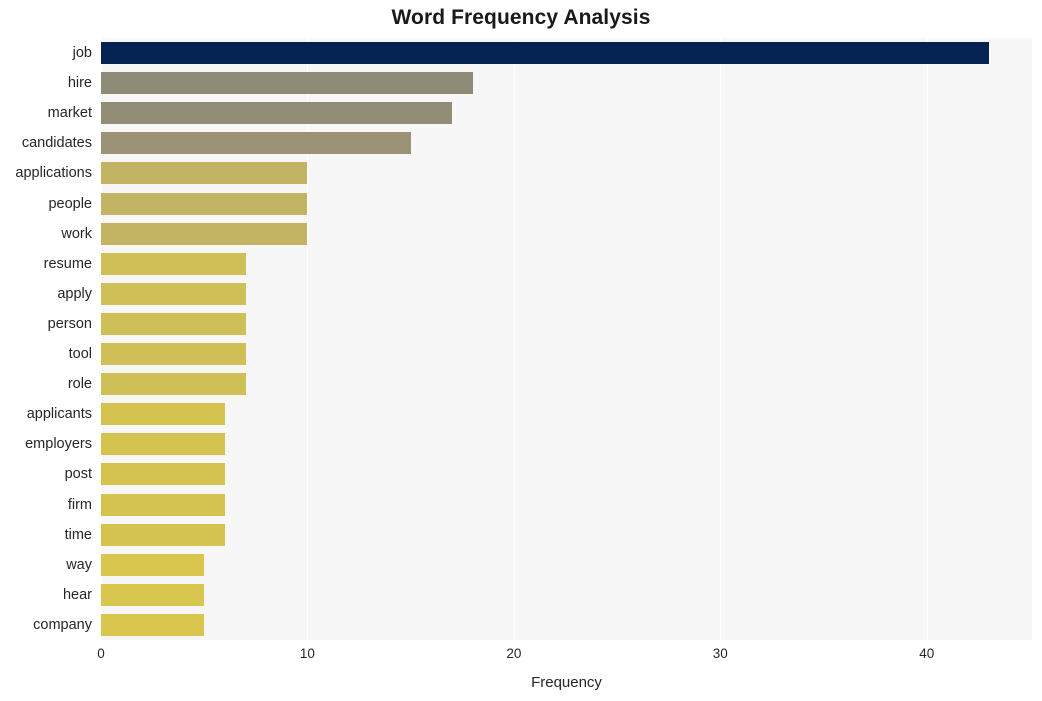  What do you see at coordinates (69, 323) in the screenshot?
I see `y-axis-tick-label: person` at bounding box center [69, 323].